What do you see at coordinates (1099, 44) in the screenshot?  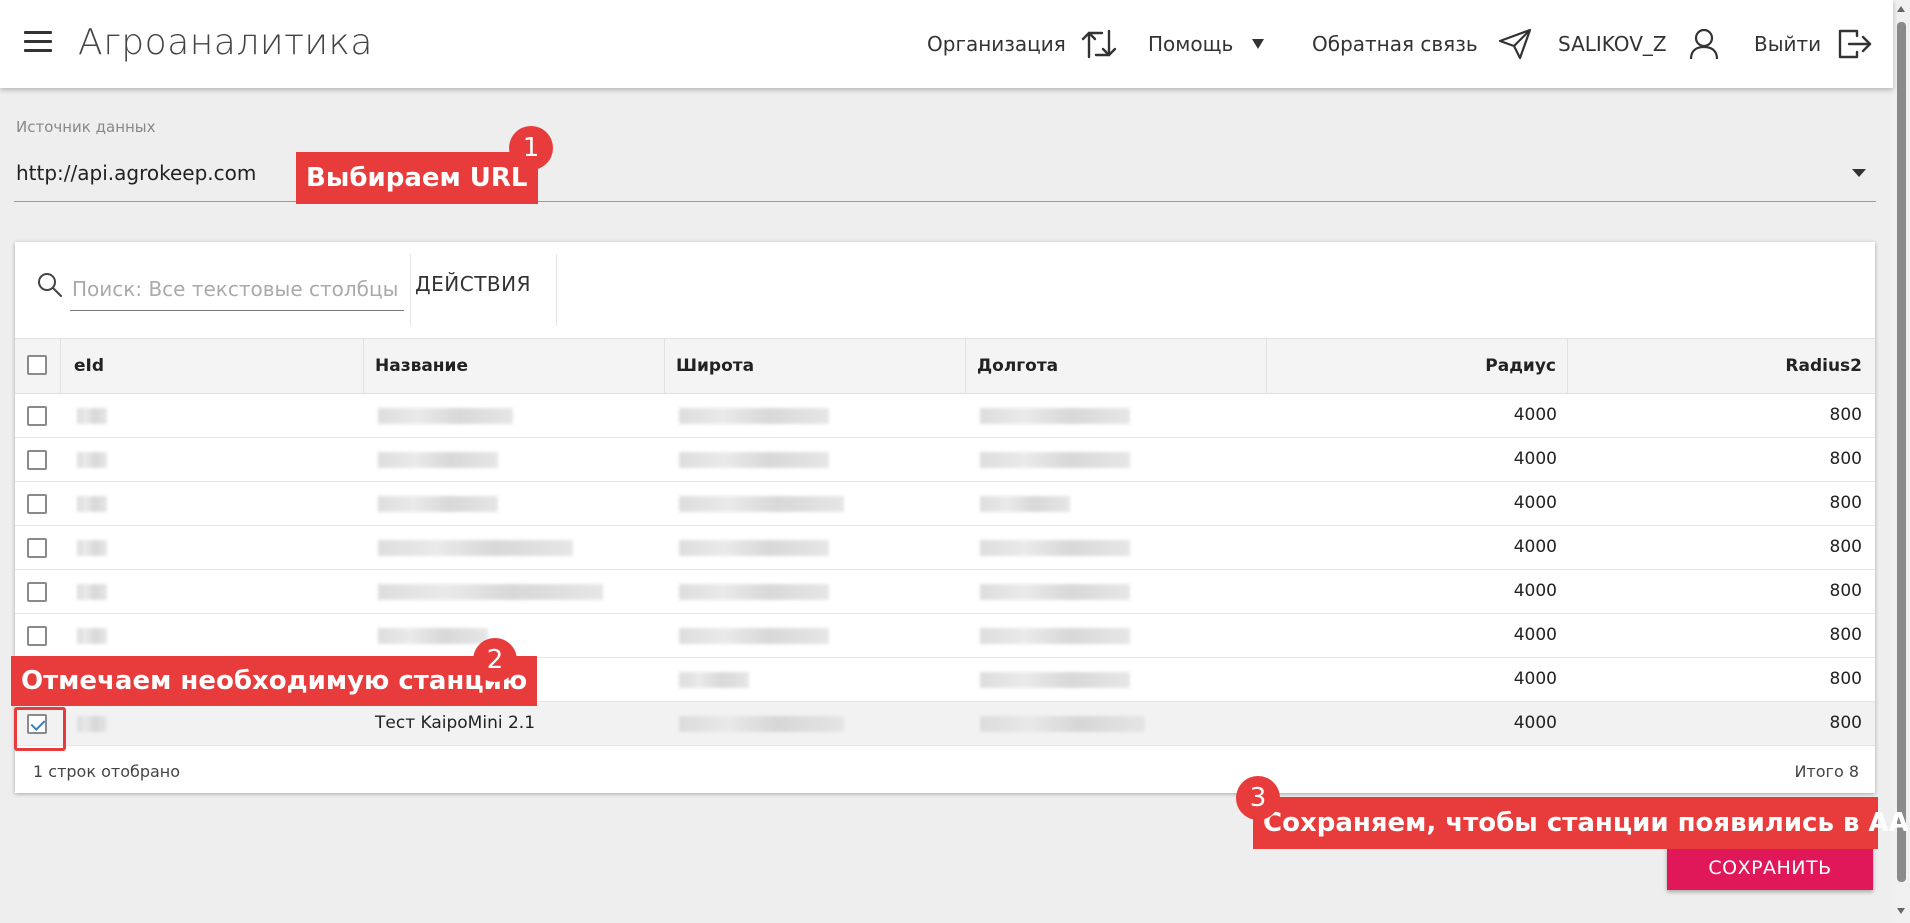 I see `swap-arrows-icon` at bounding box center [1099, 44].